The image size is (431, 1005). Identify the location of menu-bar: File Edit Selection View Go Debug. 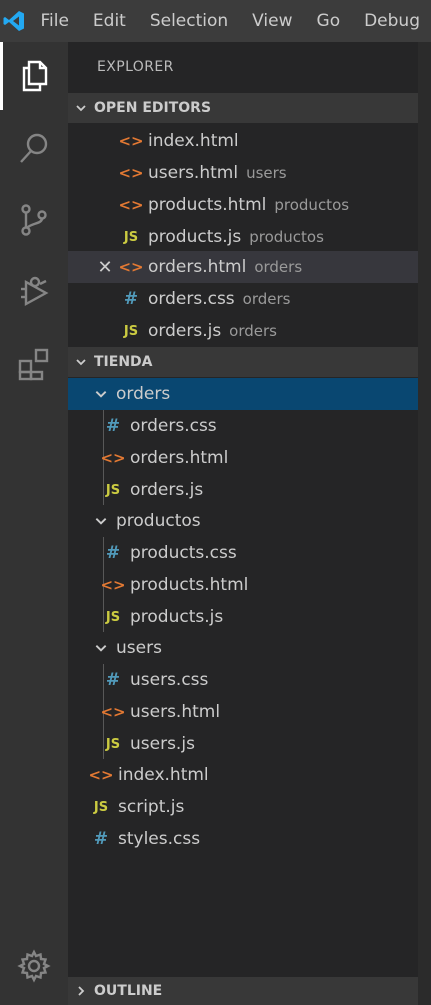
(215, 21).